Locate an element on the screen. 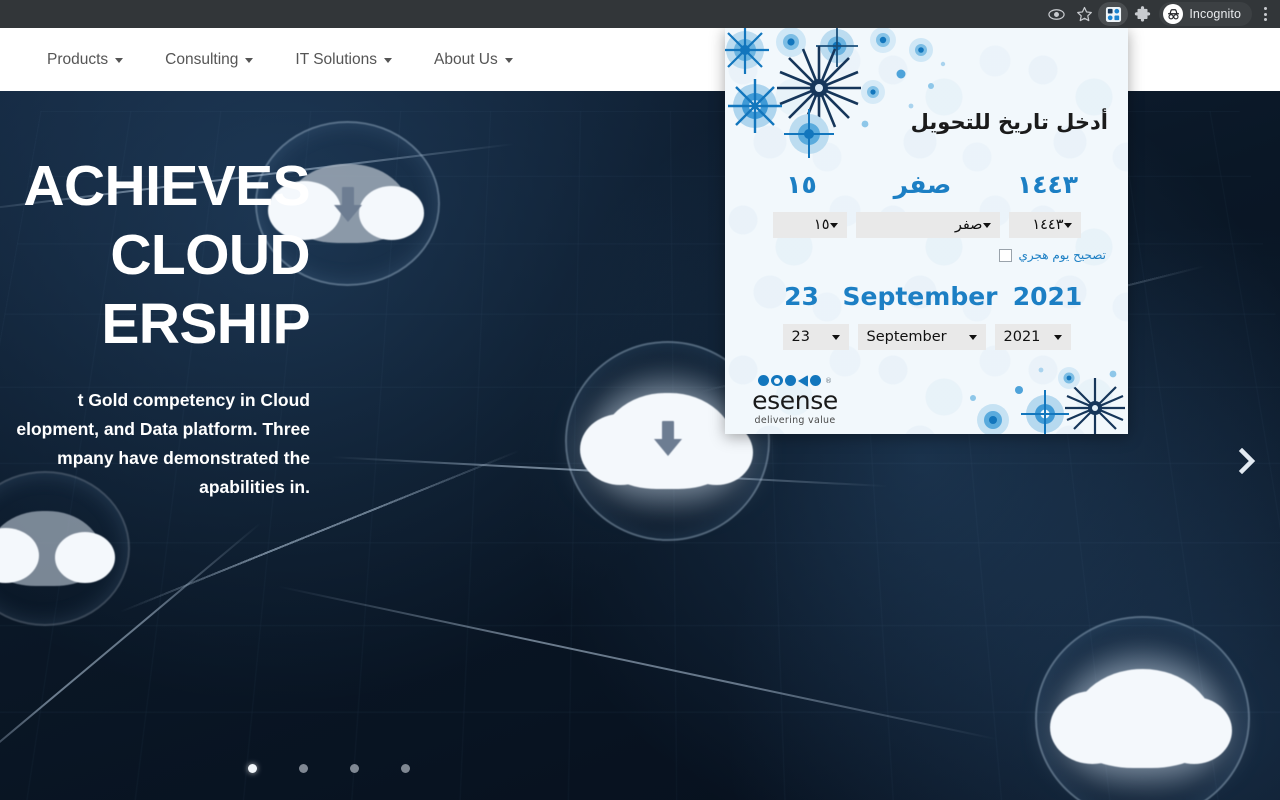  nav-item-products: Products is located at coordinates (85, 59).